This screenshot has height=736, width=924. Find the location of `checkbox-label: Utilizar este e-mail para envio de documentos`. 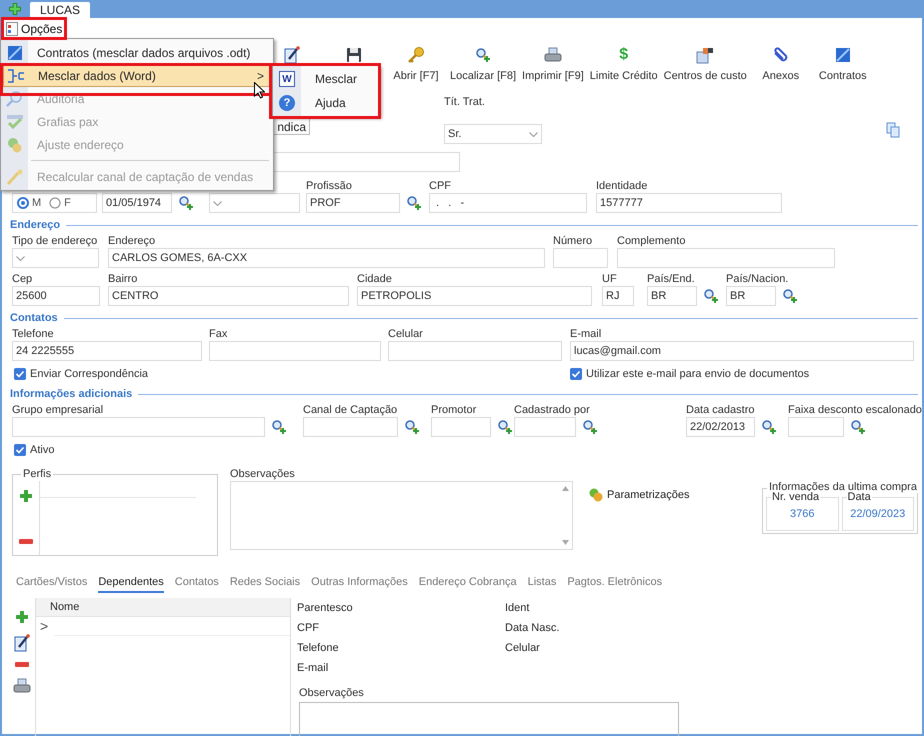

checkbox-label: Utilizar este e-mail para envio de documentos is located at coordinates (698, 374).